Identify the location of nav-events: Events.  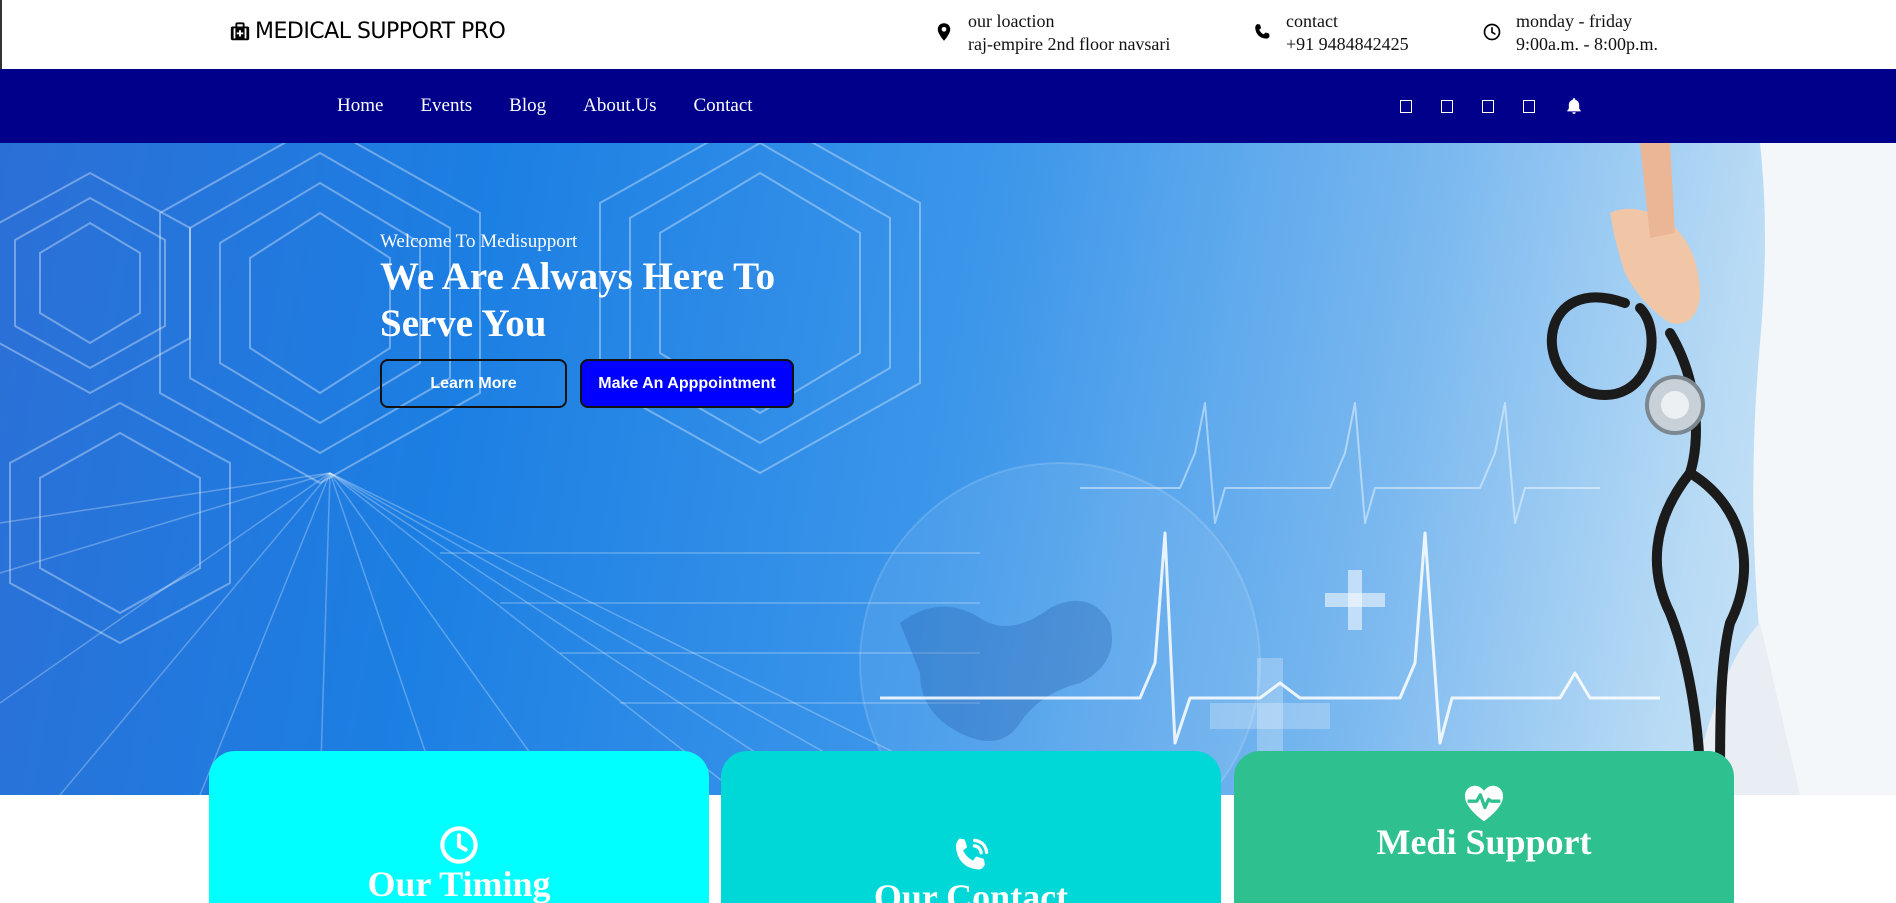
(446, 106).